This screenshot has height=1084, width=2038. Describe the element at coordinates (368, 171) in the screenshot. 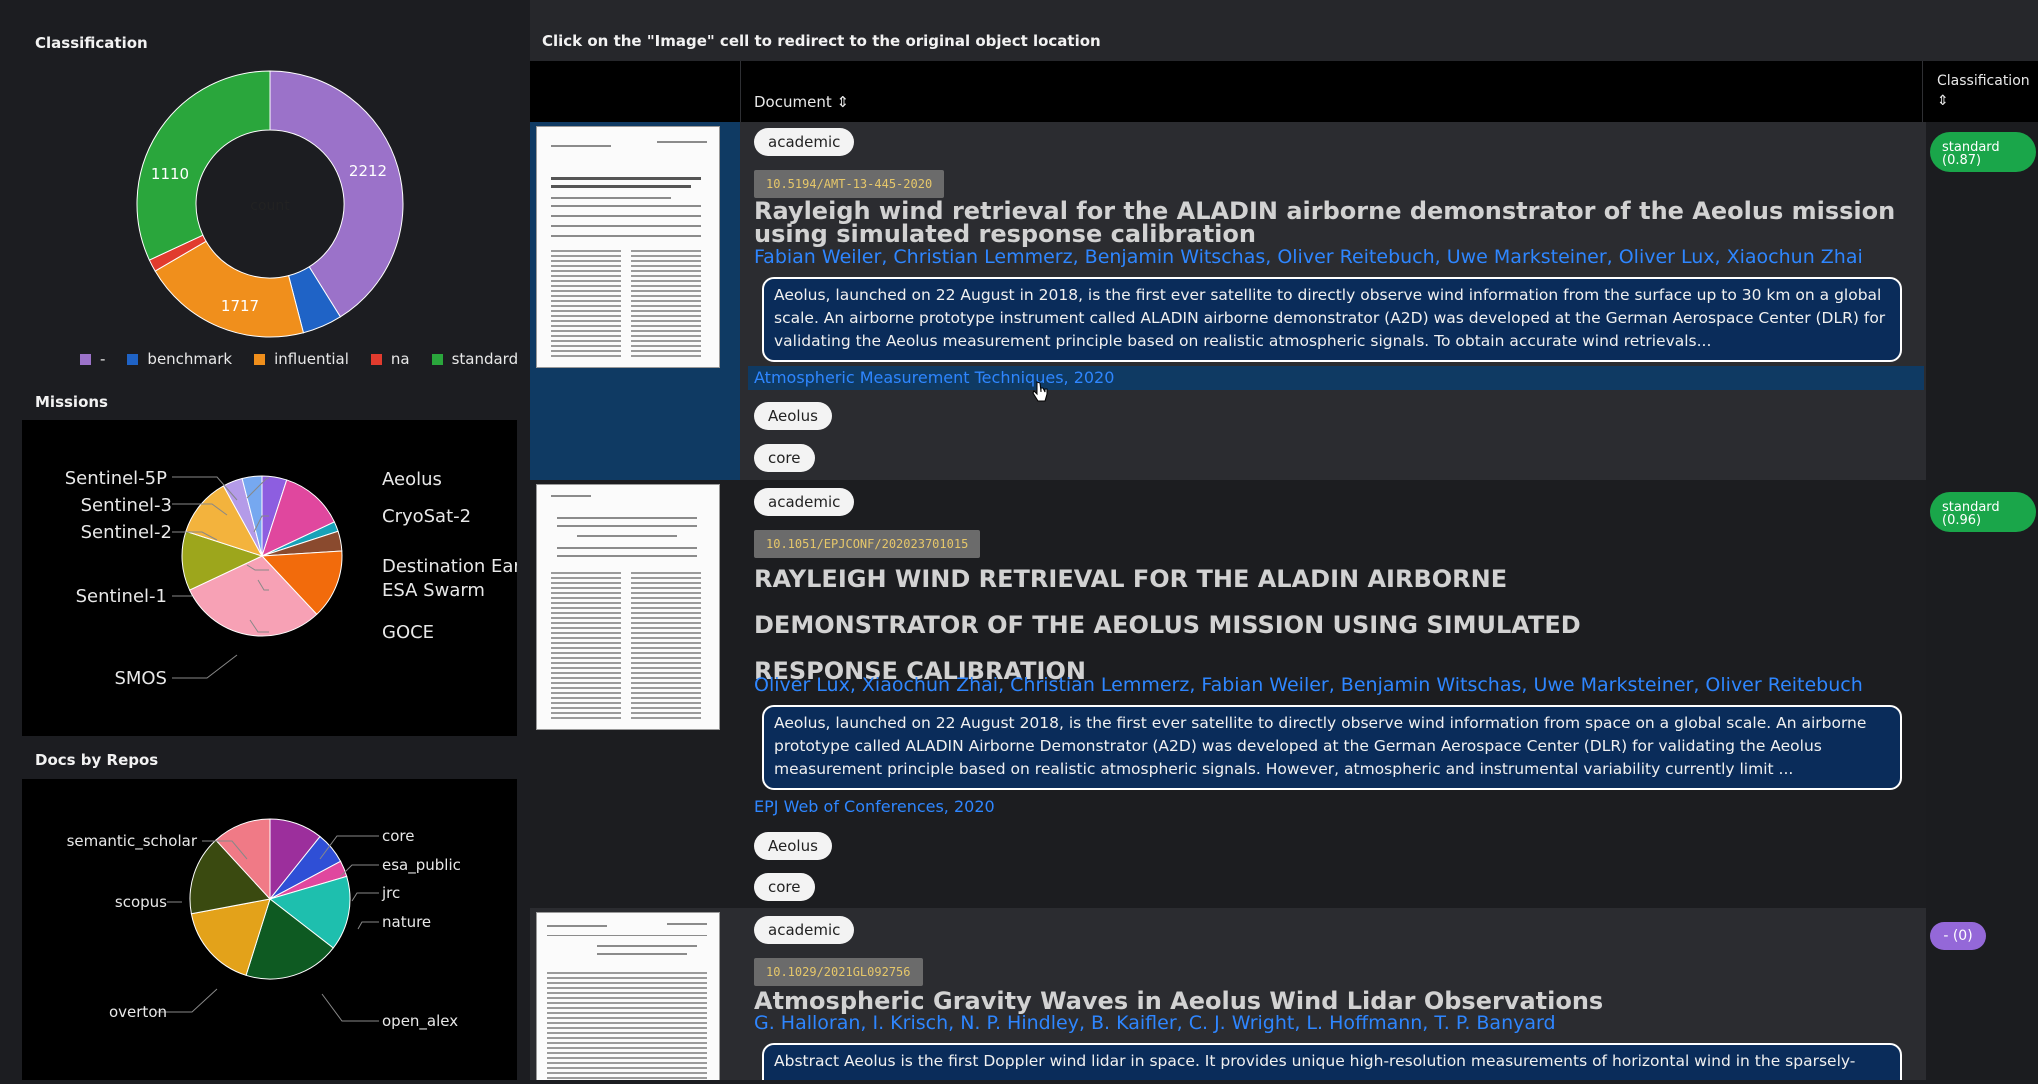

I see `slice-label-dash: 2212` at that location.